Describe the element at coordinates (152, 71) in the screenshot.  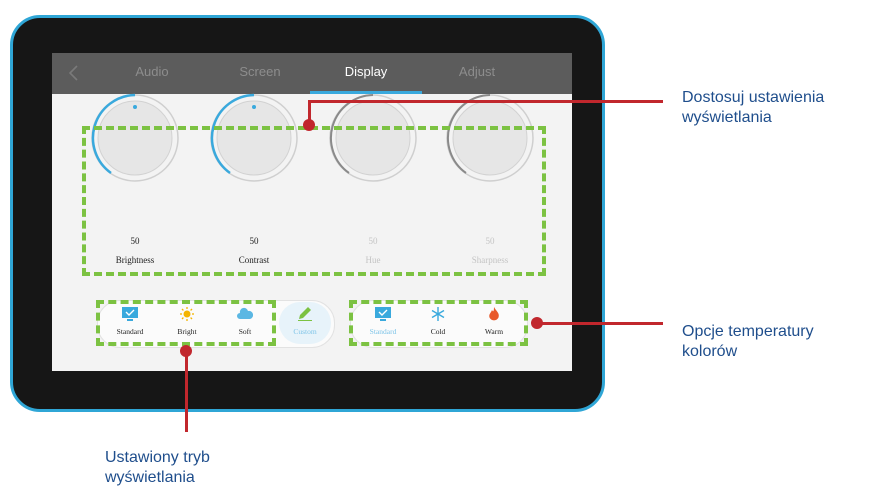
I see `tab-audio: Audio` at that location.